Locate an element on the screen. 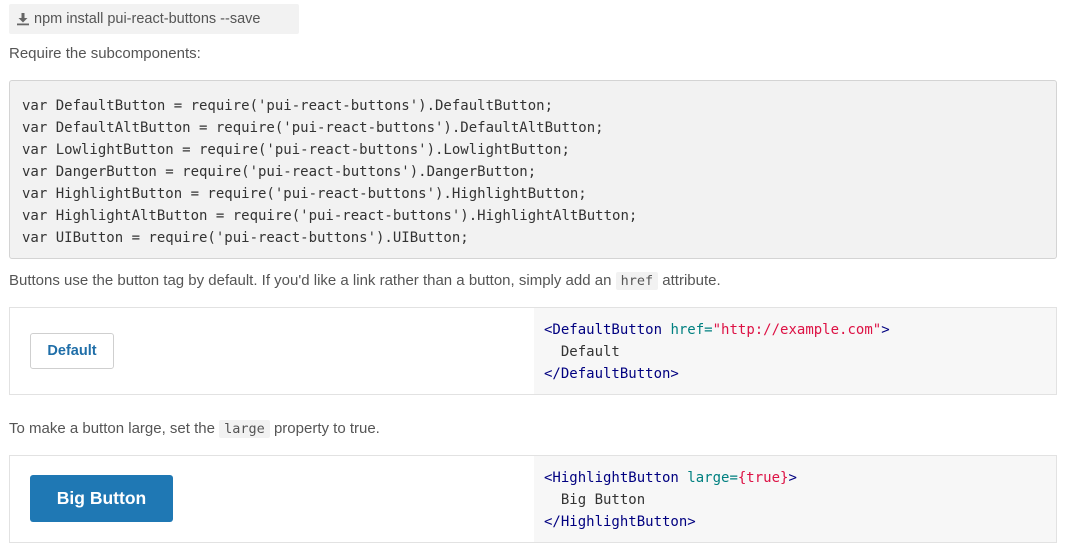  code-close-tag: </DefaultButton> is located at coordinates (611, 374).